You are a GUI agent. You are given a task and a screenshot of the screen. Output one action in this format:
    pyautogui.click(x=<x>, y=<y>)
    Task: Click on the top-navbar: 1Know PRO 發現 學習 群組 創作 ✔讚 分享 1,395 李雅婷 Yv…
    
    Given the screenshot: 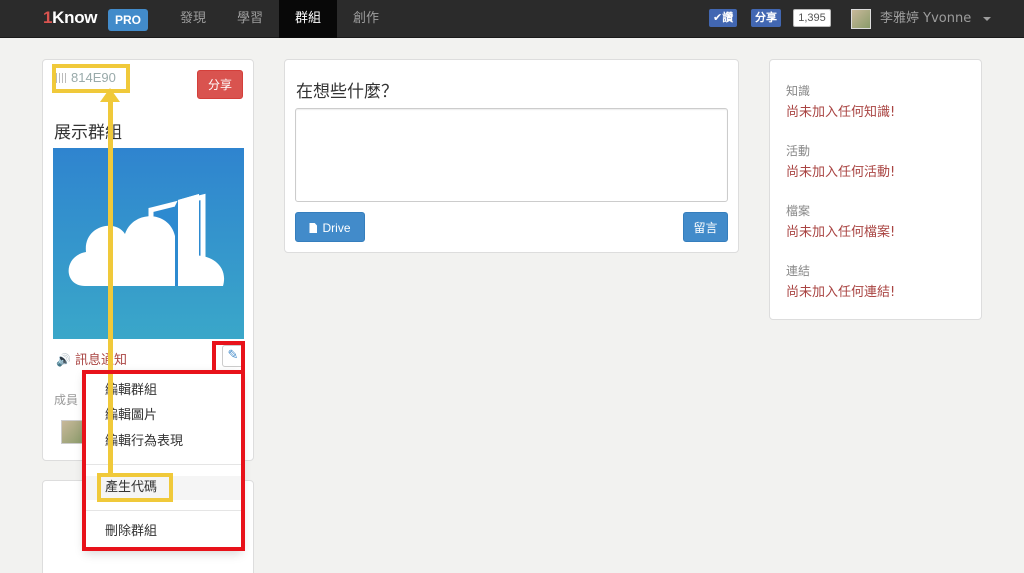 What is the action you would take?
    pyautogui.click(x=512, y=19)
    